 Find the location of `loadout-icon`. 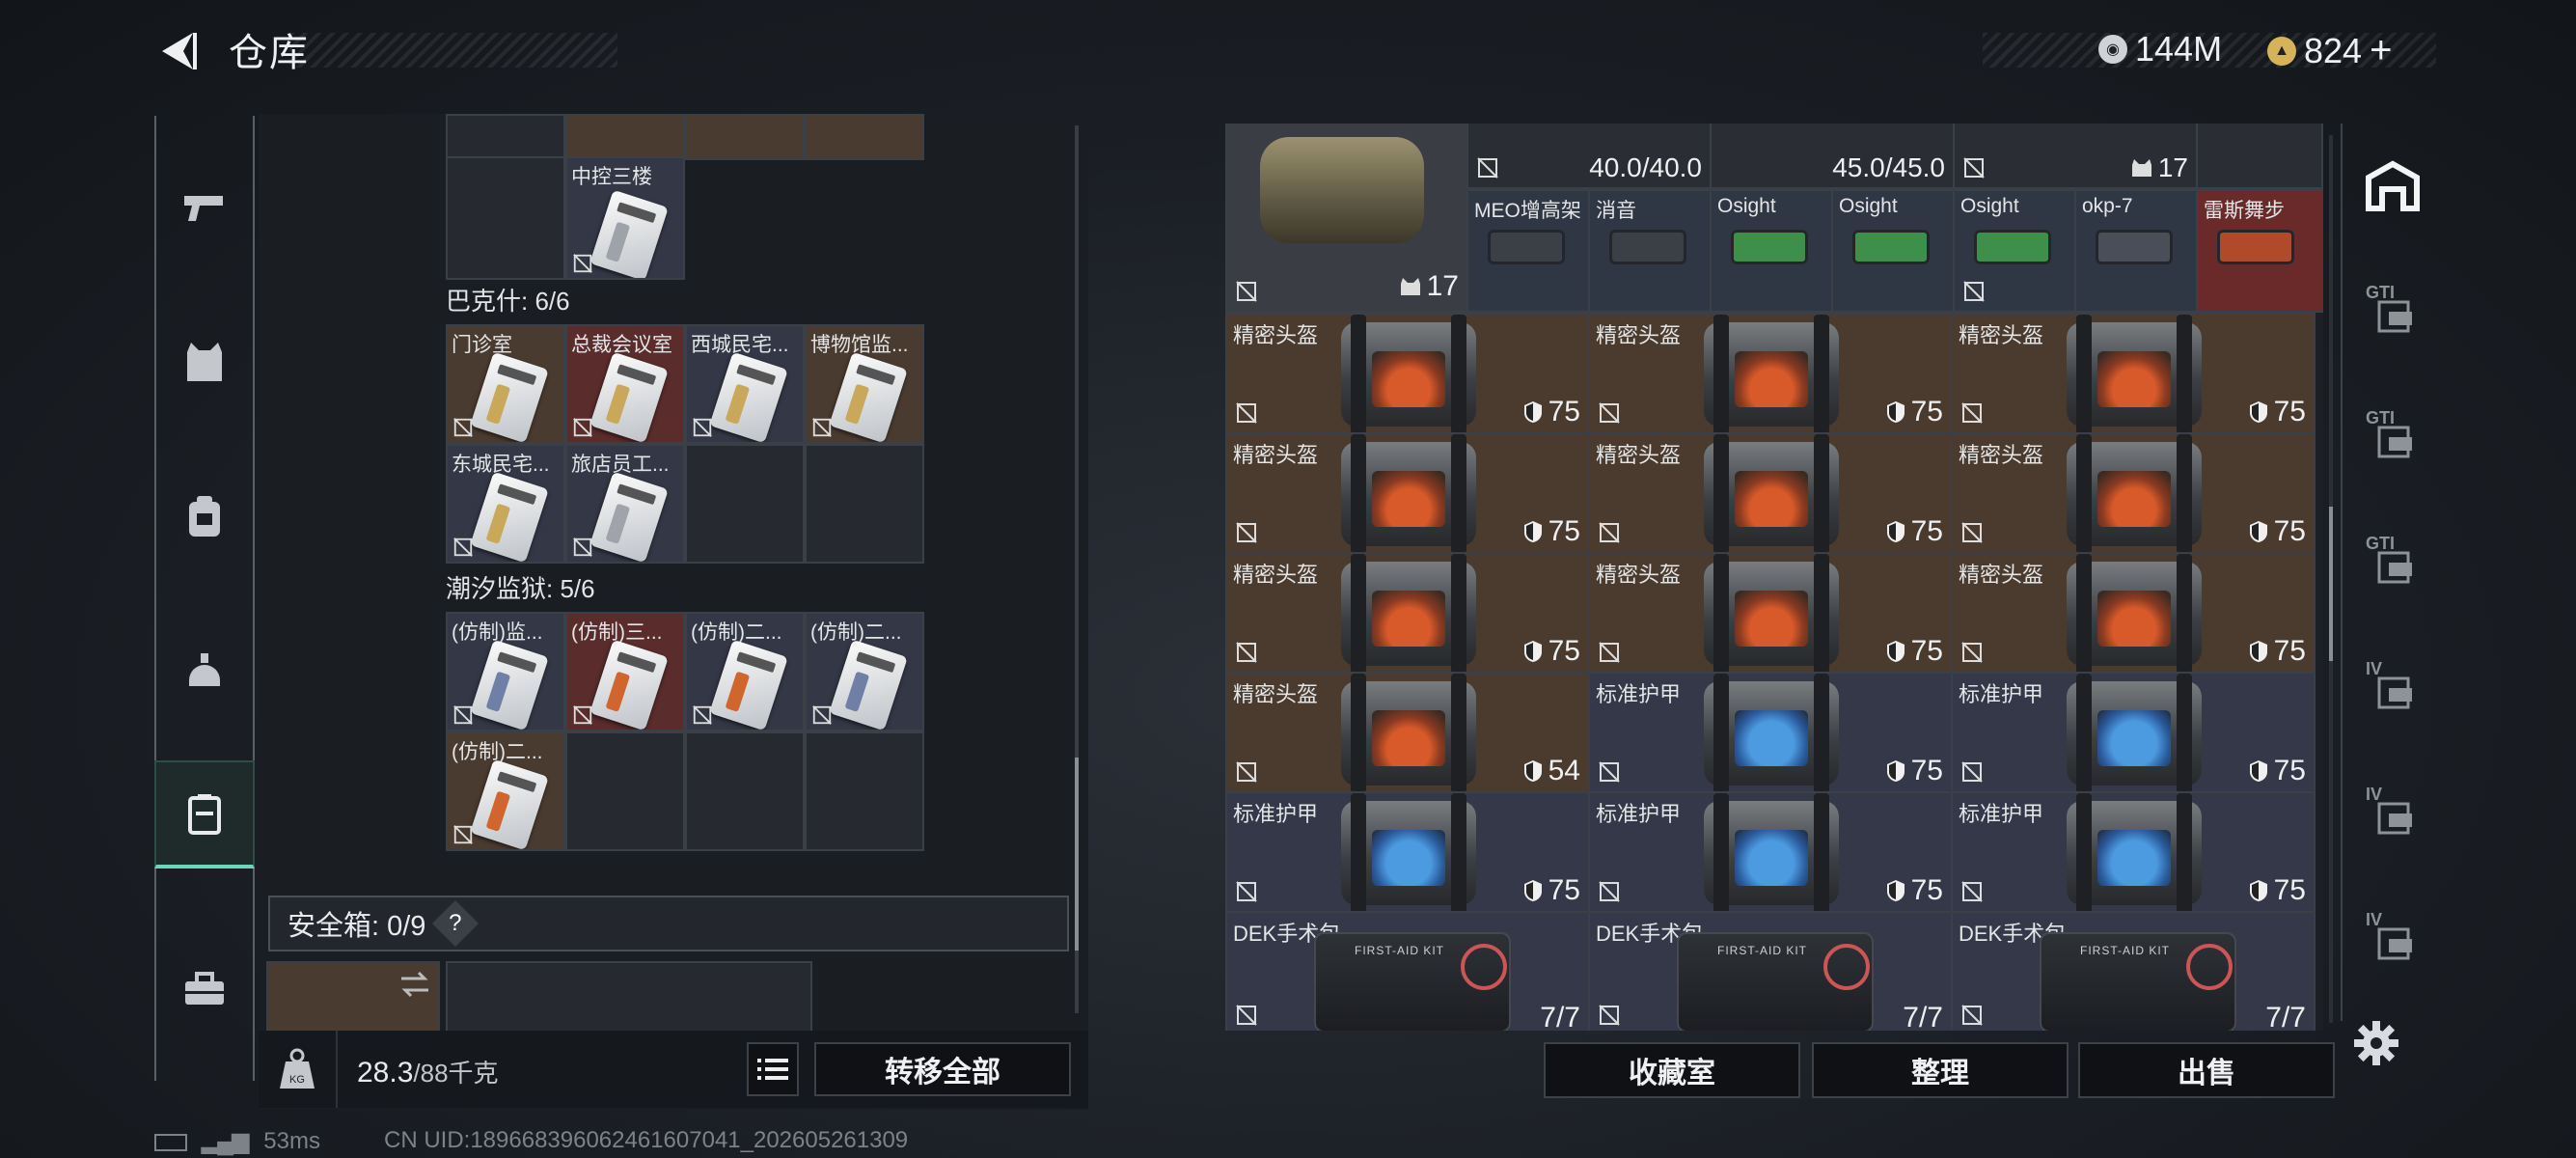

loadout-icon is located at coordinates (2395, 692).